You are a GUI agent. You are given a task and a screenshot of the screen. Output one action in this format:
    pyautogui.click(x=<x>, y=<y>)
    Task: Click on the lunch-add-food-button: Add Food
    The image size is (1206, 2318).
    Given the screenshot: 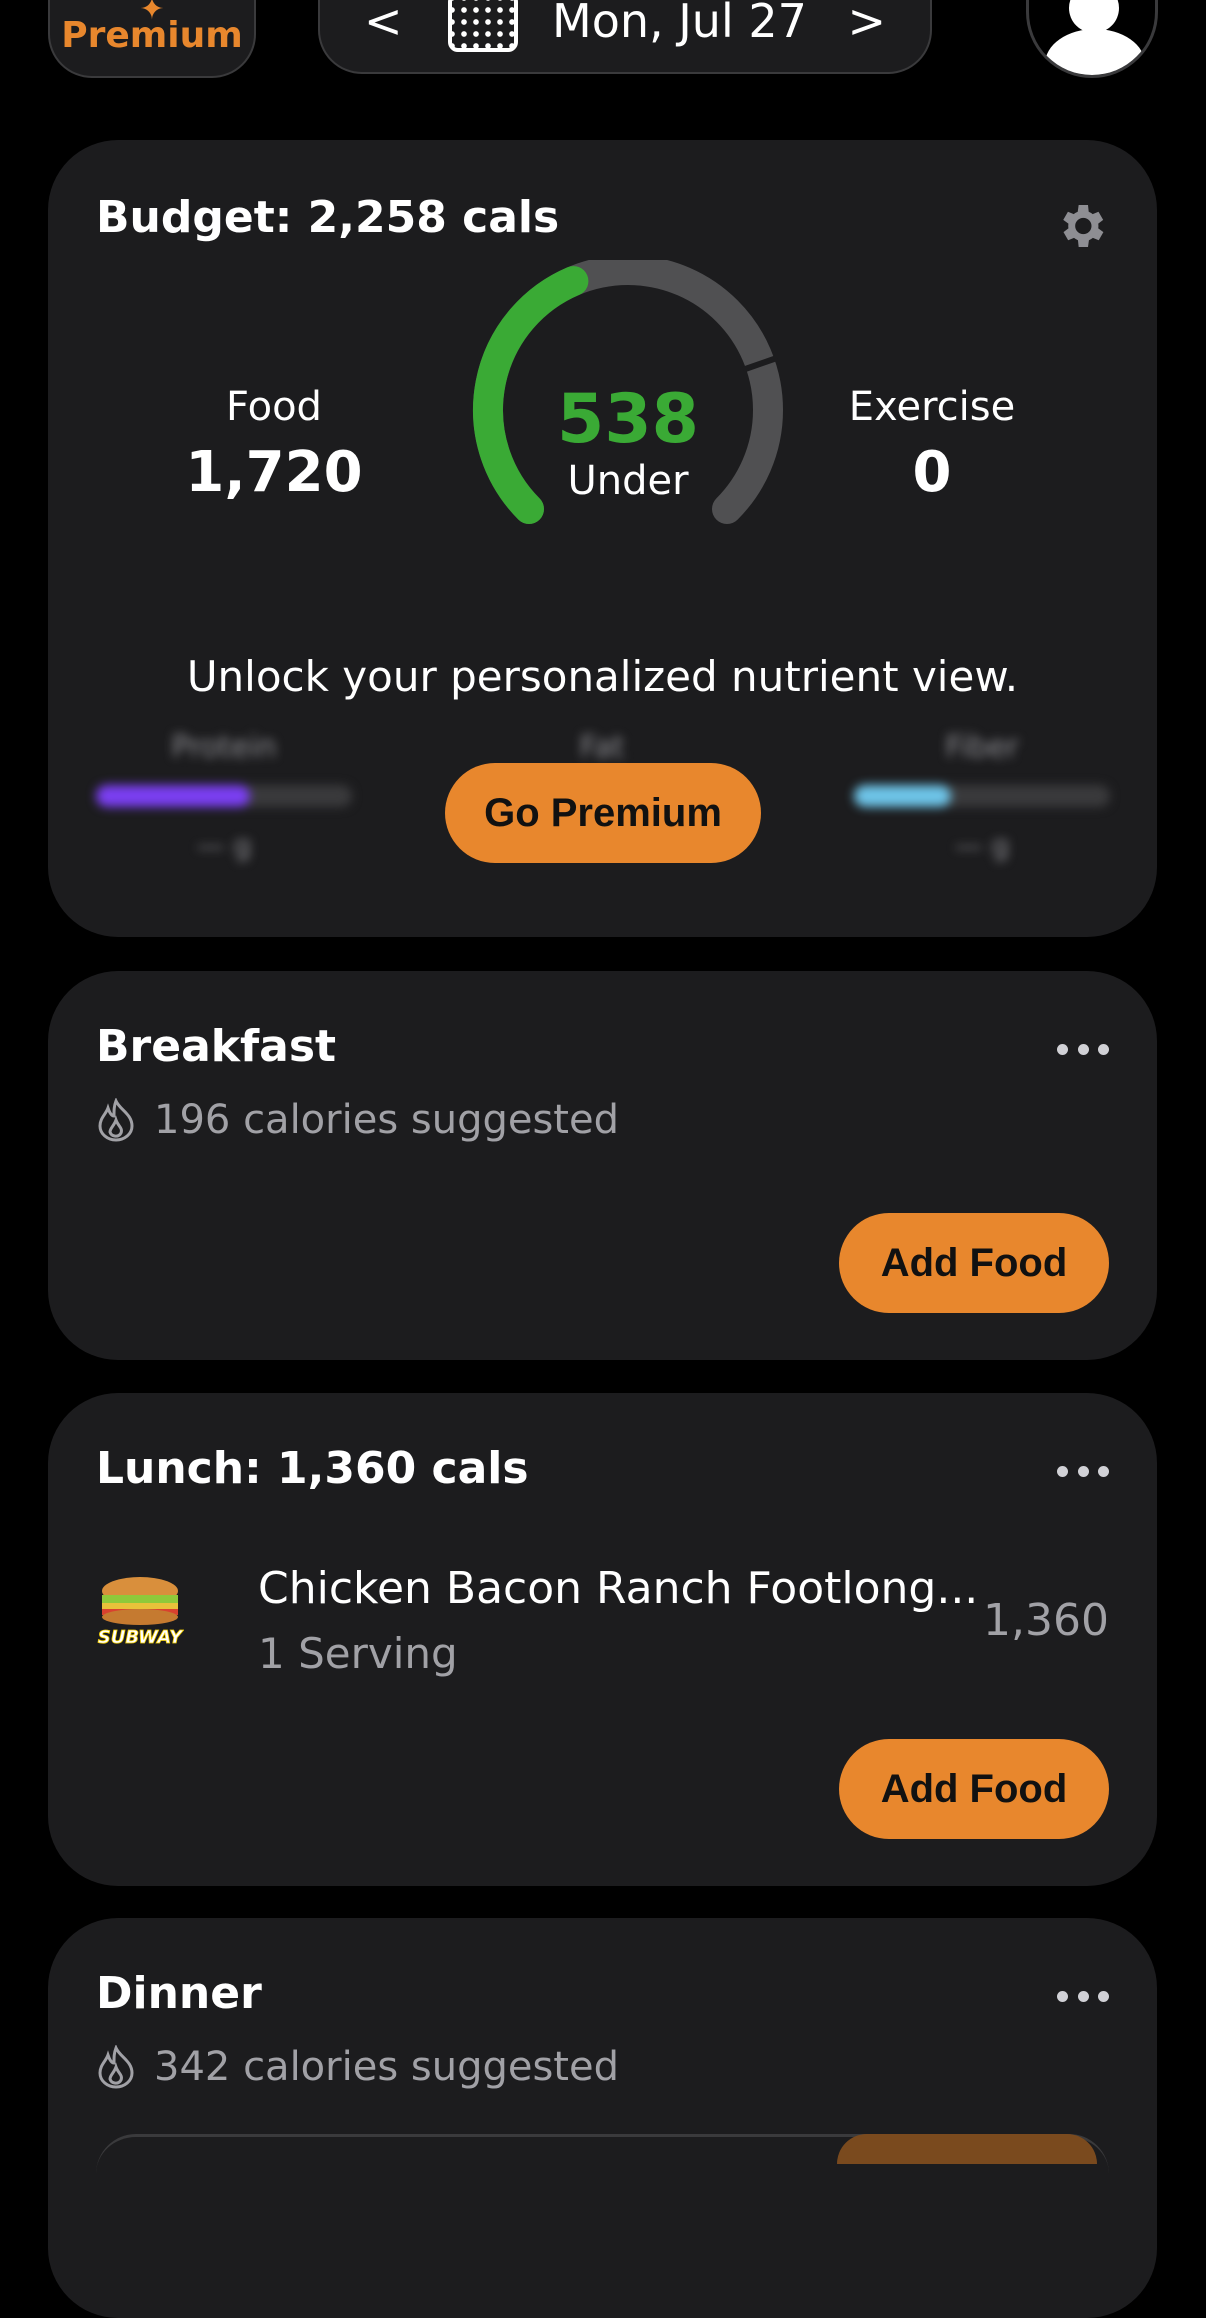 What is the action you would take?
    pyautogui.click(x=974, y=1789)
    